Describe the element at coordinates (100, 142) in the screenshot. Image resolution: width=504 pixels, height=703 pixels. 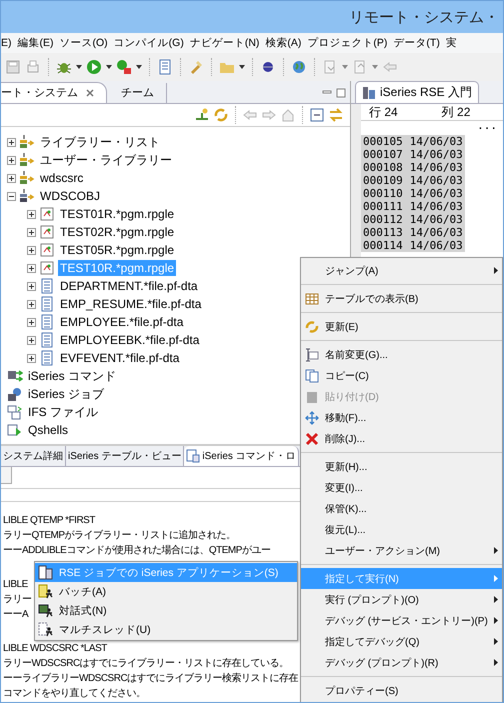
I see `tree-item: ライブラリー・リスト` at that location.